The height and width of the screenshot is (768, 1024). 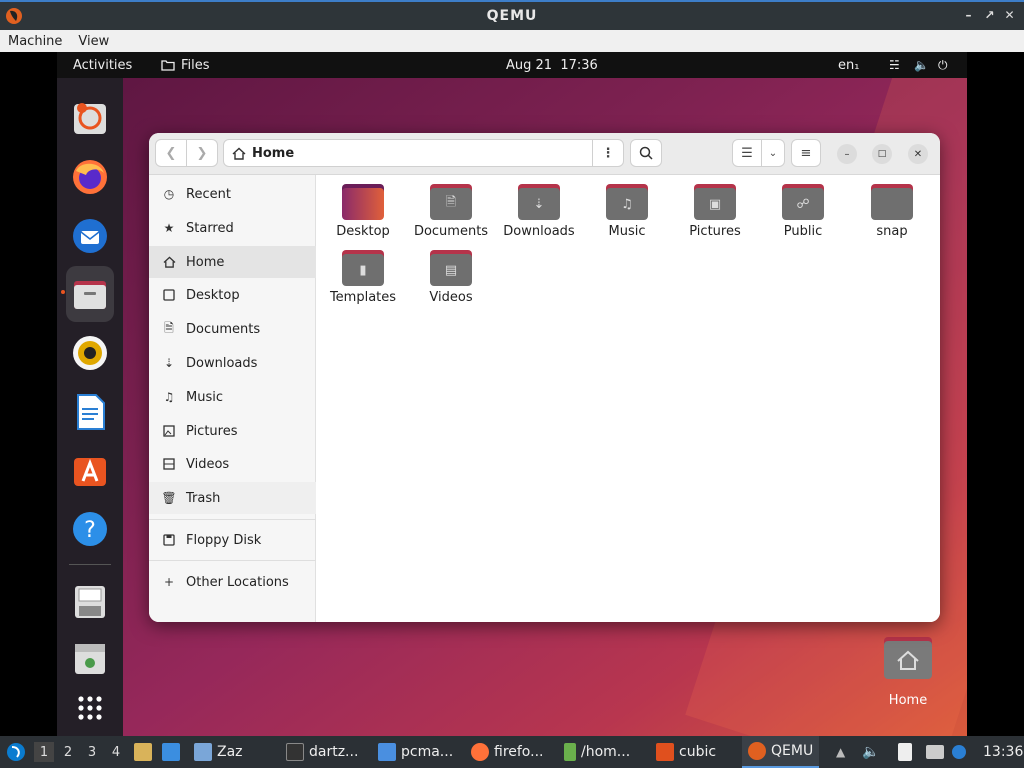 I want to click on tray-volume: 🔈, so click(x=870, y=752).